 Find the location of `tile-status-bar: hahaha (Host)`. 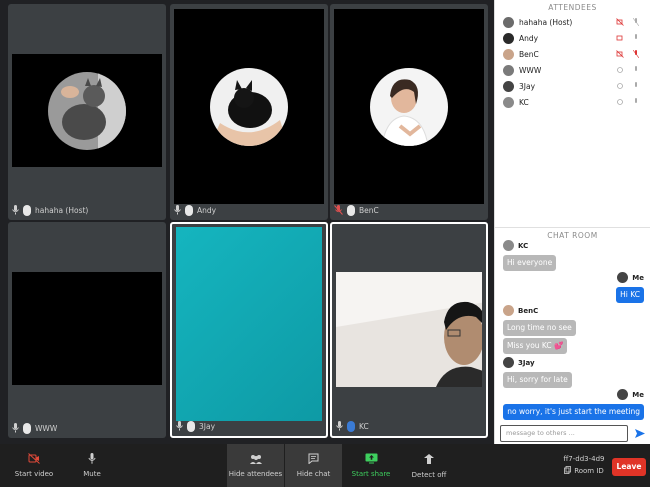

tile-status-bar: hahaha (Host) is located at coordinates (50, 210).